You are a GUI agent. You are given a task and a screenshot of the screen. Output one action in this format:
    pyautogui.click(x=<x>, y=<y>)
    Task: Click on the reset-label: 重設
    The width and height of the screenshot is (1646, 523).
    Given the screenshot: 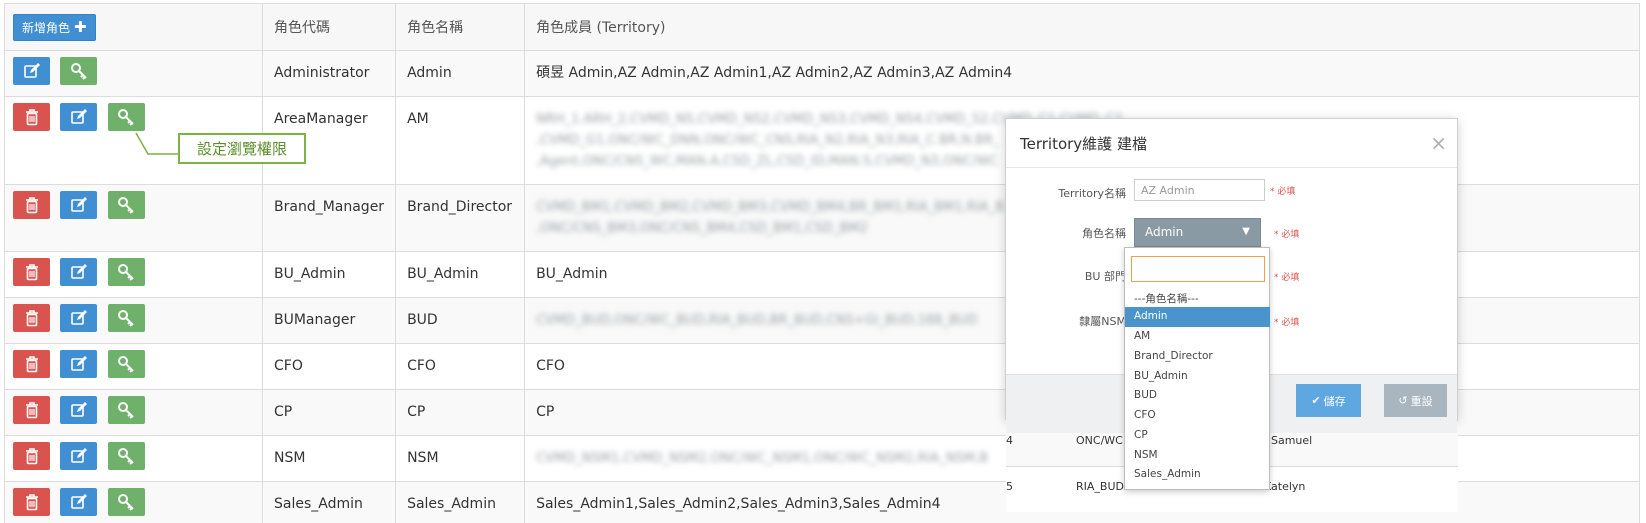 What is the action you would take?
    pyautogui.click(x=1421, y=401)
    